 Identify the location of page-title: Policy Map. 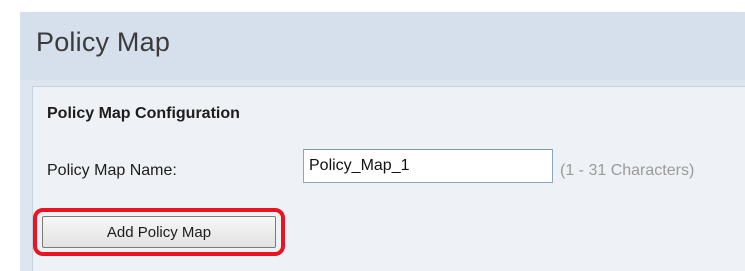
(103, 42).